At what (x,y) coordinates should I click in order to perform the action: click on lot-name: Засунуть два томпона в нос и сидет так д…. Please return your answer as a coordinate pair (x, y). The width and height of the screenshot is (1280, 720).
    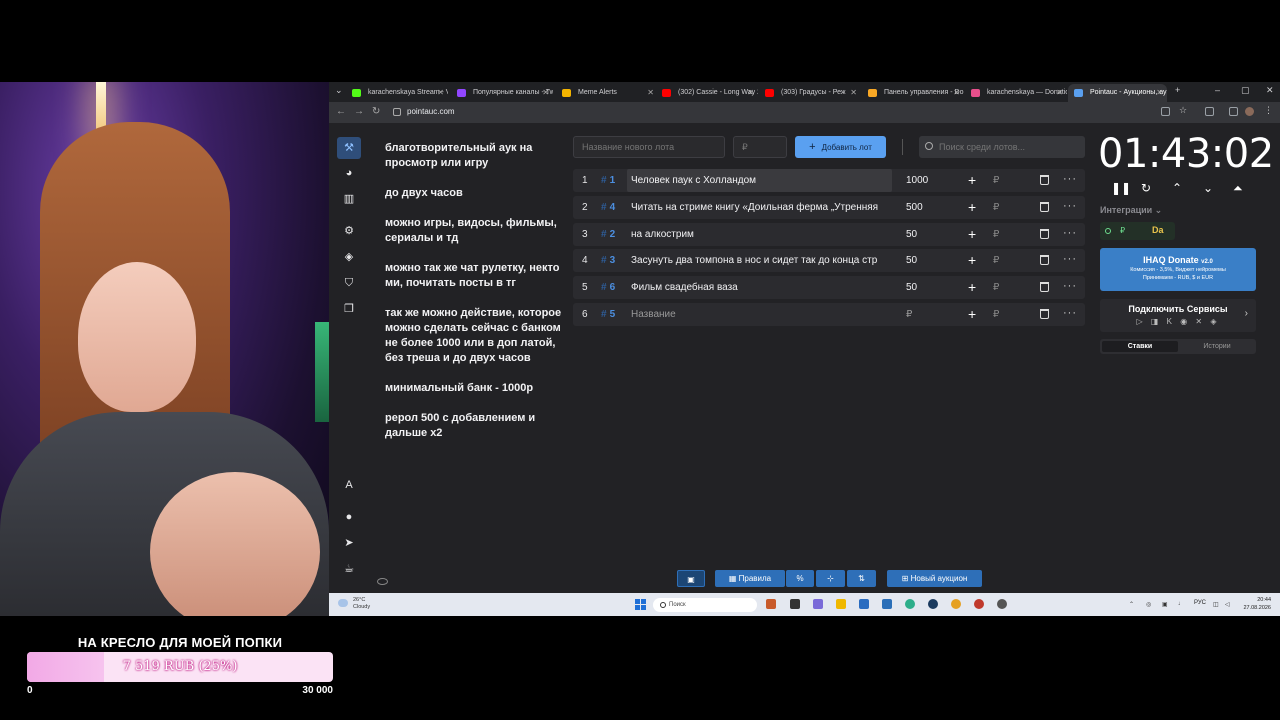
    Looking at the image, I should click on (763, 260).